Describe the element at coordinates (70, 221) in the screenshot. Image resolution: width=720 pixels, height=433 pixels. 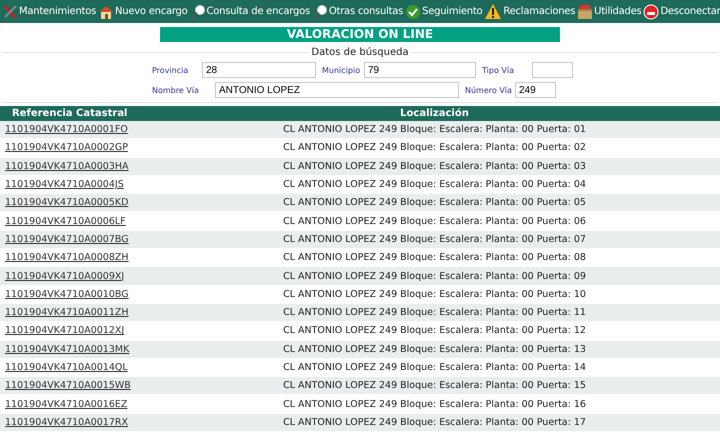
I see `reference-link: 1101904VK4710A0006LF` at that location.